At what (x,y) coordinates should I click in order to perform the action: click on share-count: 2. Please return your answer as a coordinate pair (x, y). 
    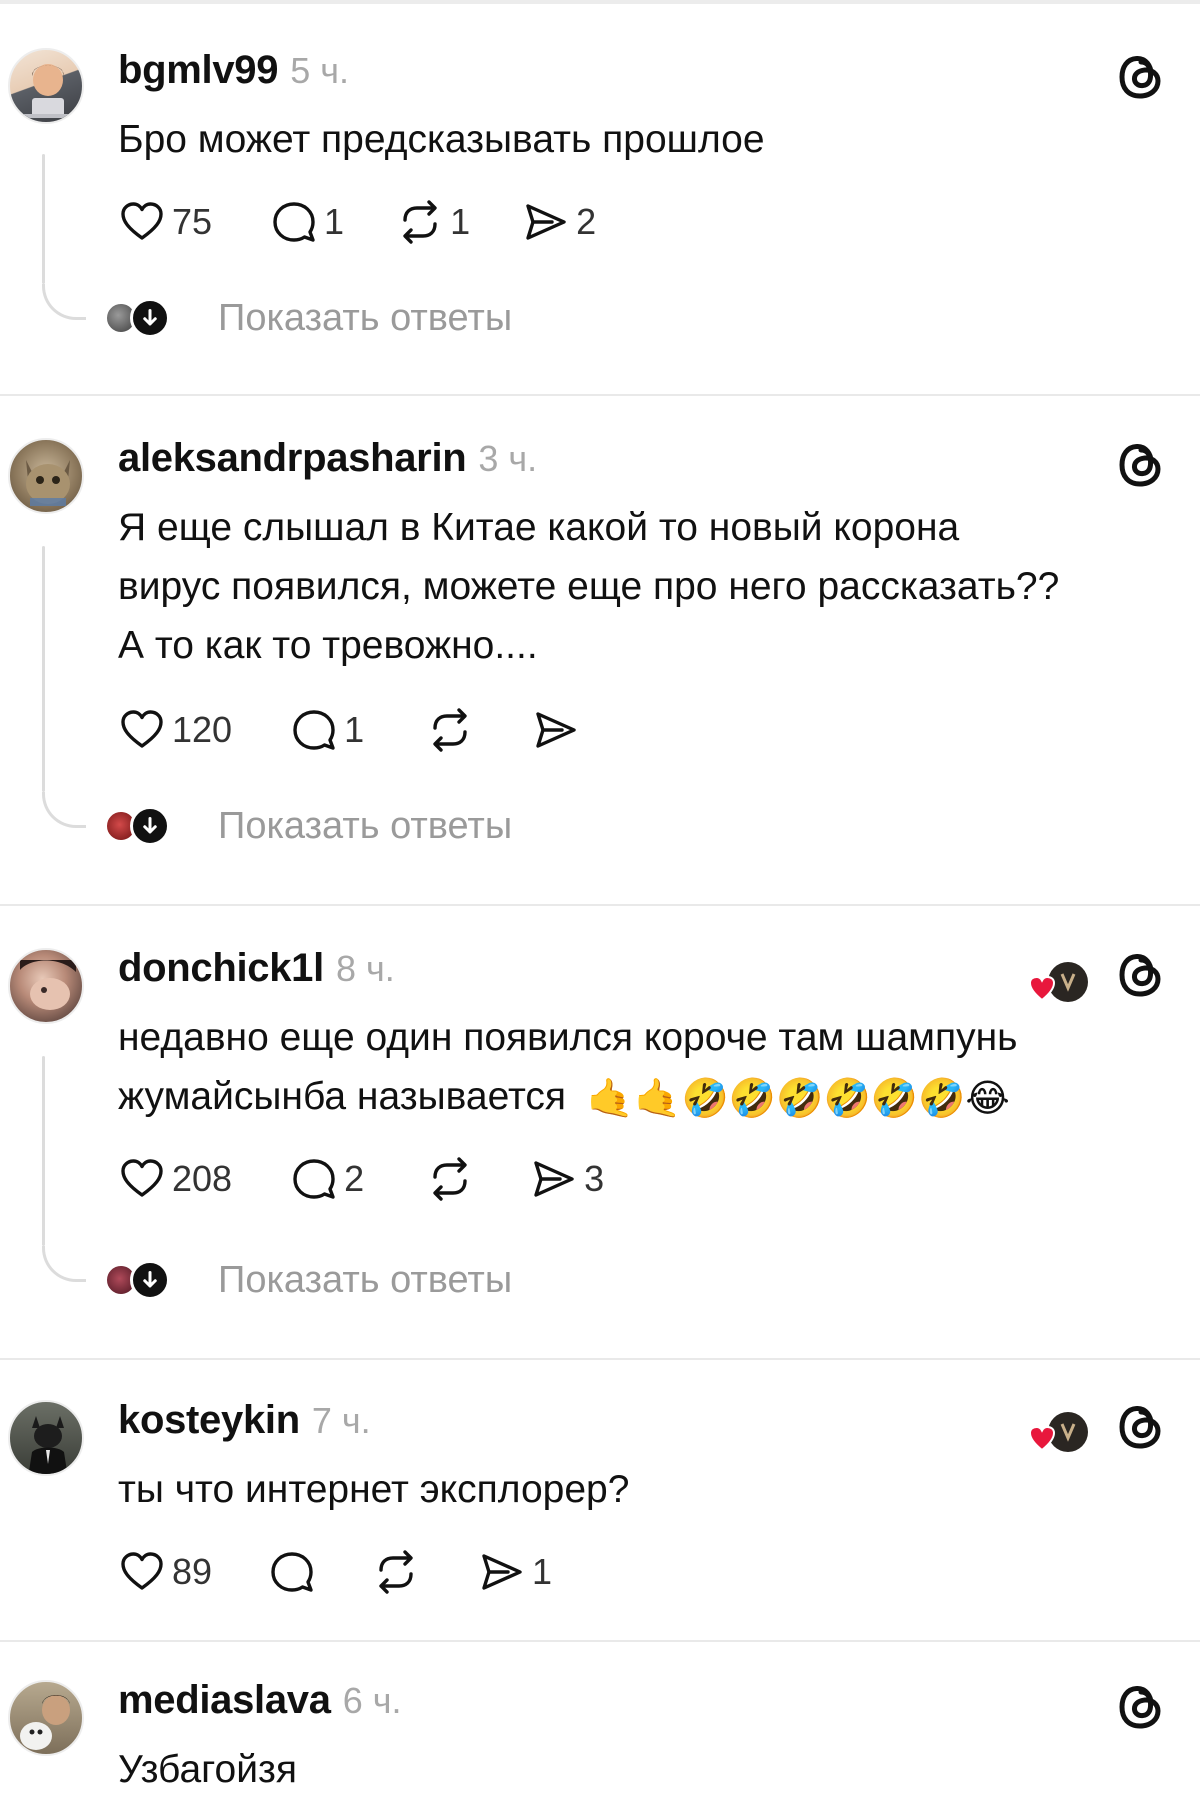
    Looking at the image, I should click on (586, 221).